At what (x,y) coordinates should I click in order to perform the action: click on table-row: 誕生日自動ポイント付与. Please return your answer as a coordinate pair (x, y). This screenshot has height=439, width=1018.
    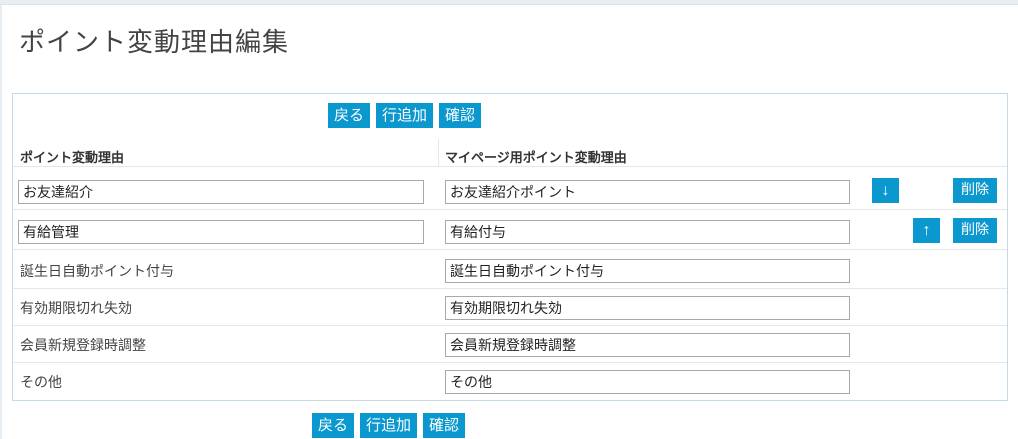
    Looking at the image, I should click on (510, 270).